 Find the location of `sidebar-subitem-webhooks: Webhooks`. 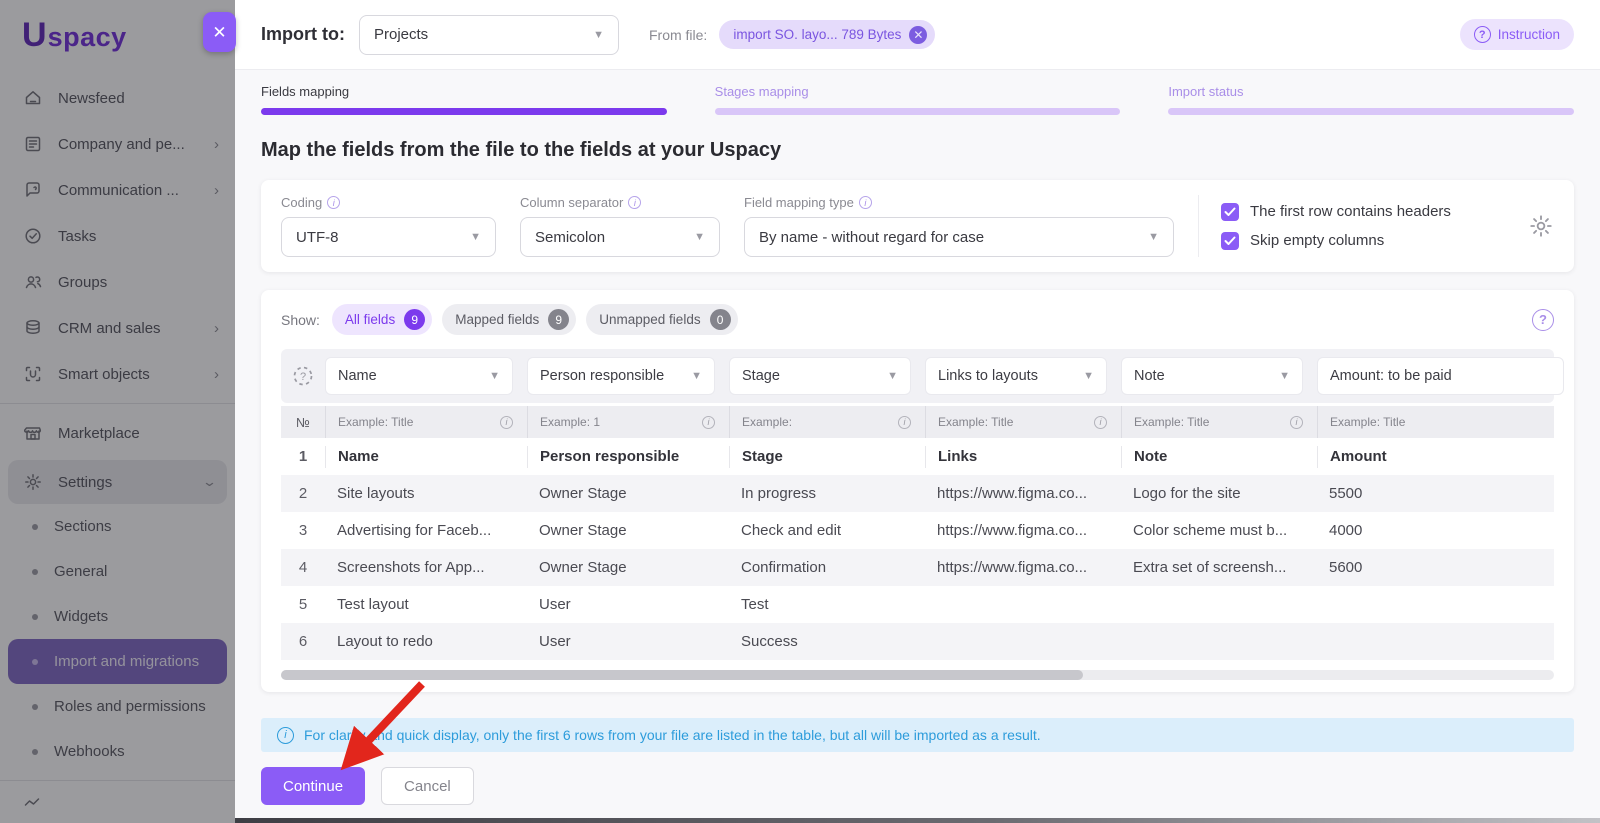

sidebar-subitem-webhooks: Webhooks is located at coordinates (117, 751).